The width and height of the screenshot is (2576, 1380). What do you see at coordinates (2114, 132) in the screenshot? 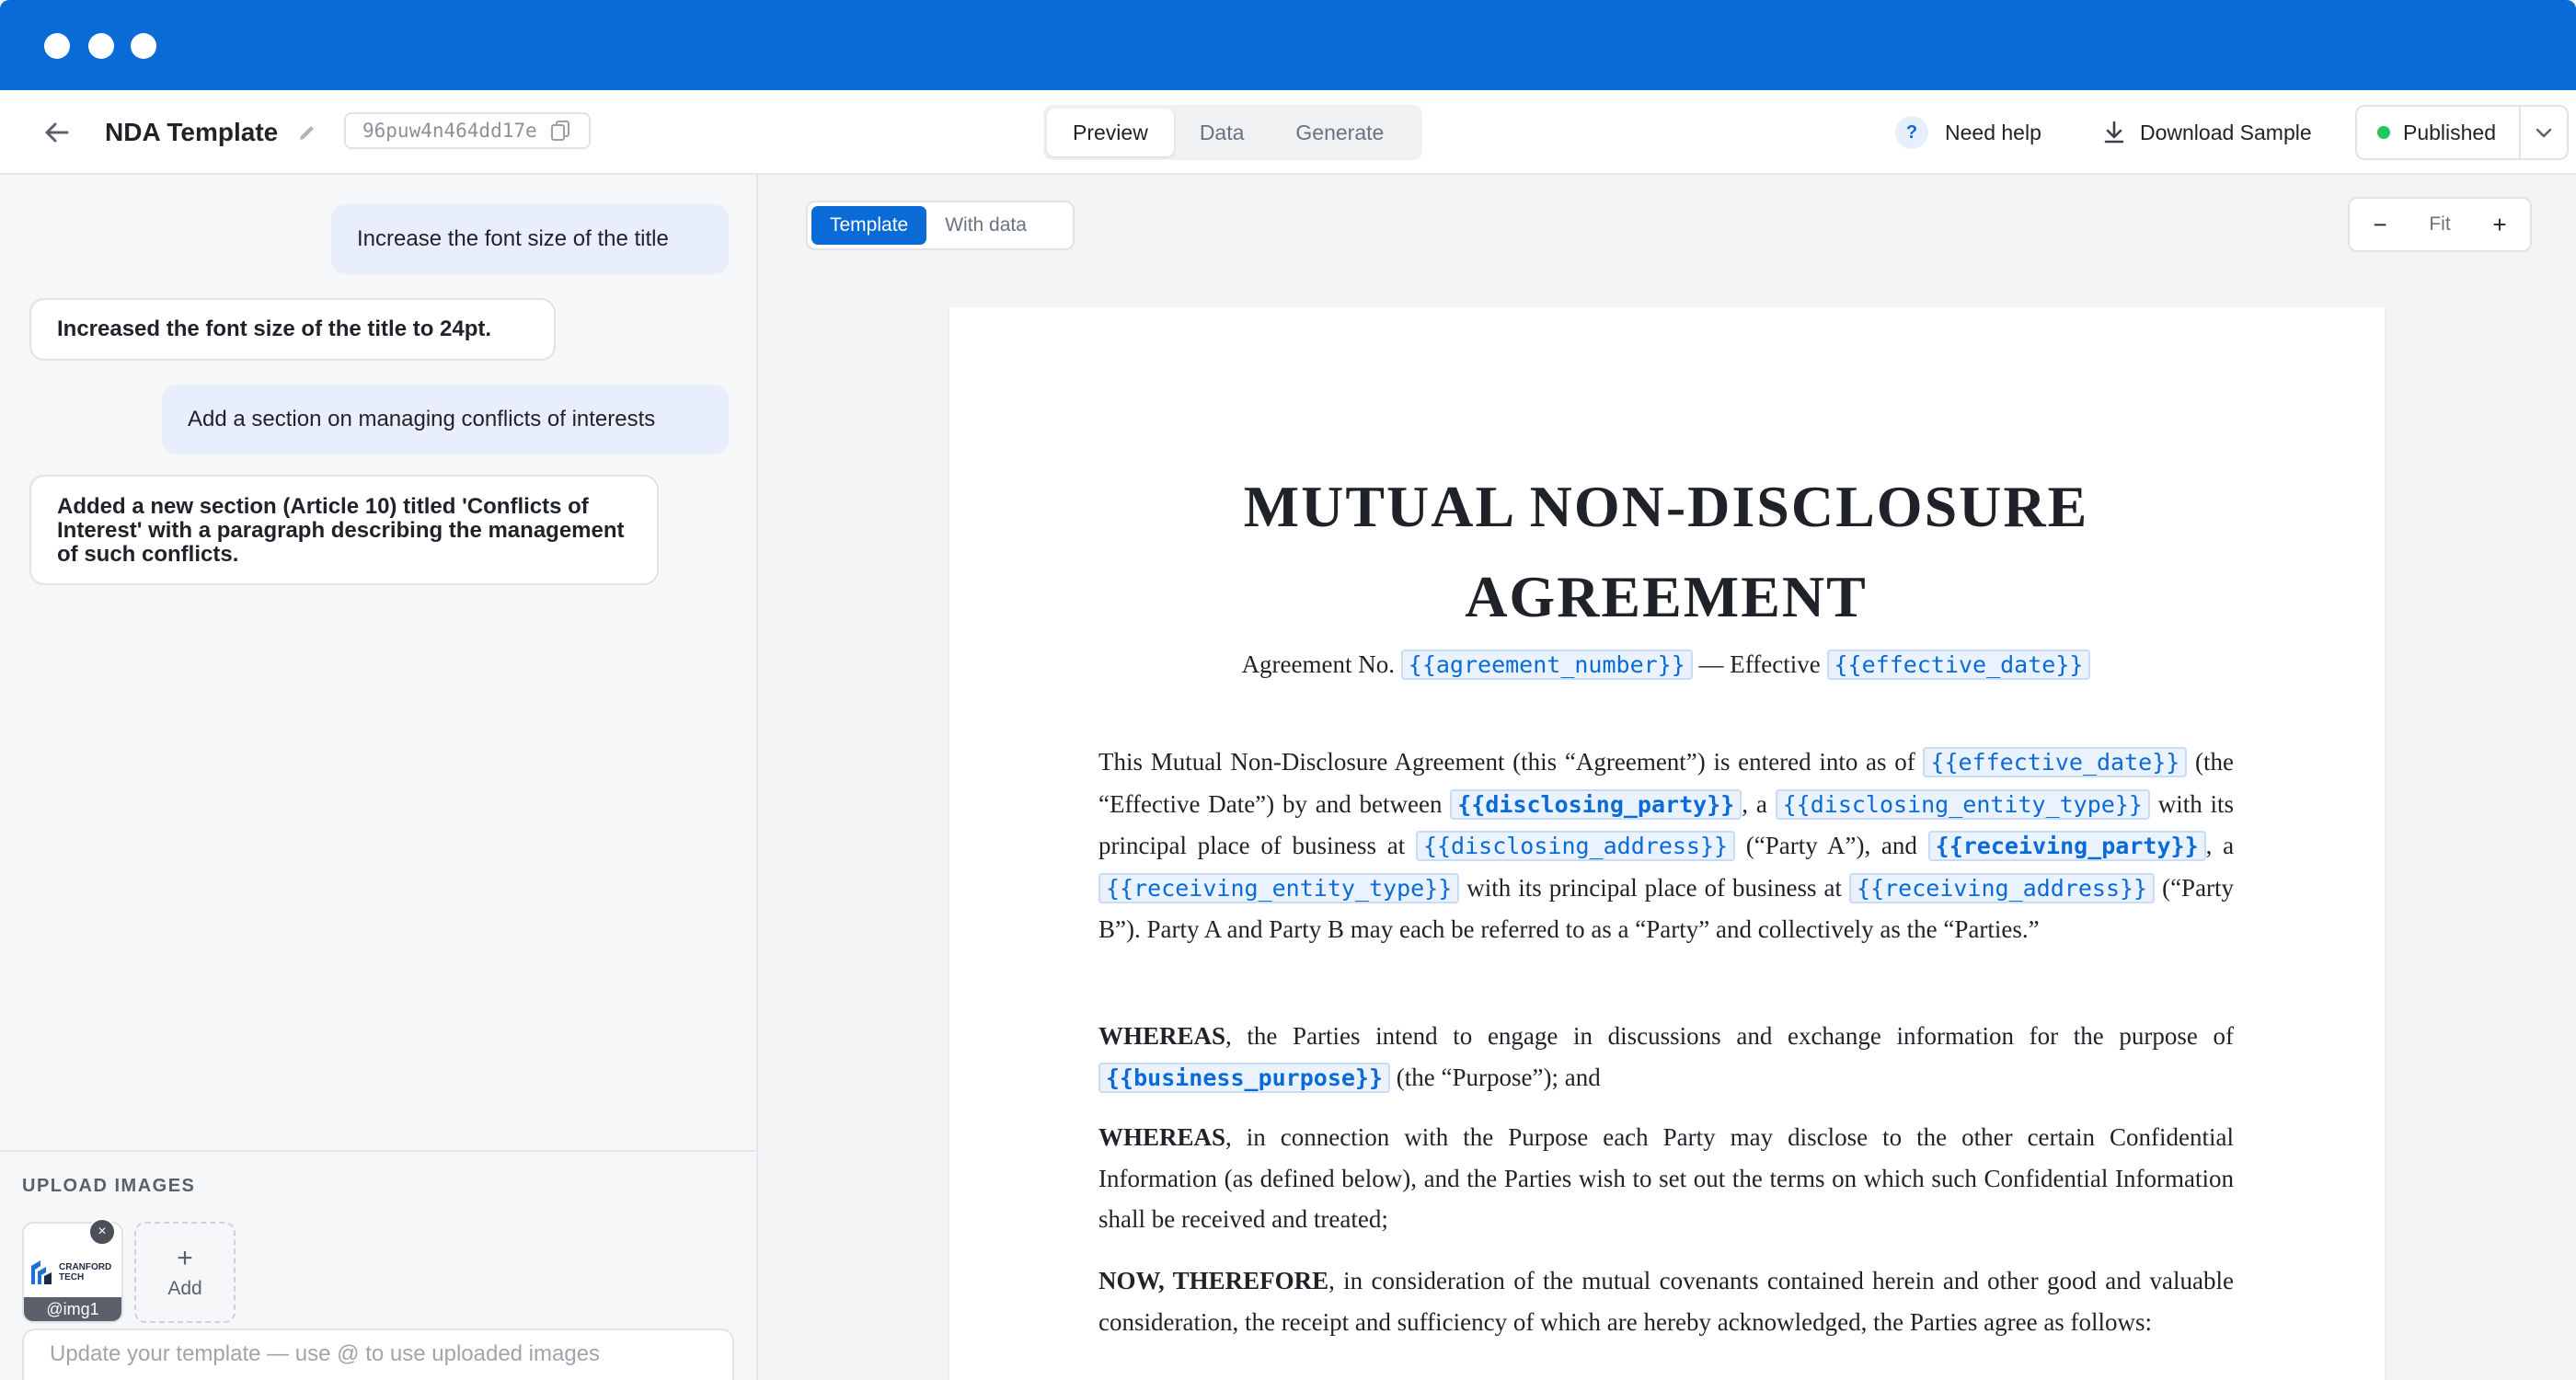
I see `download-icon` at bounding box center [2114, 132].